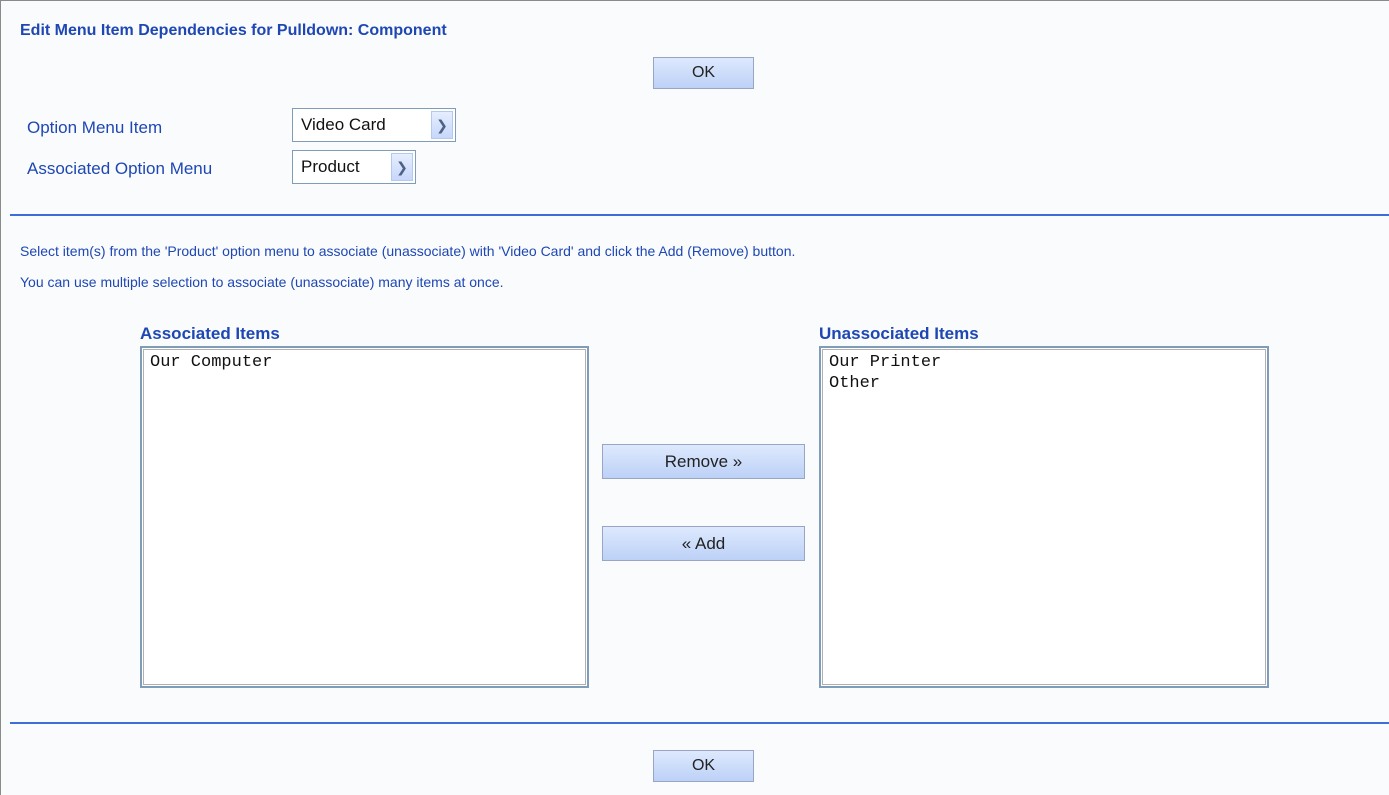 This screenshot has width=1389, height=795. What do you see at coordinates (1044, 517) in the screenshot?
I see `unassociated-items-listbox: Our Printer Other` at bounding box center [1044, 517].